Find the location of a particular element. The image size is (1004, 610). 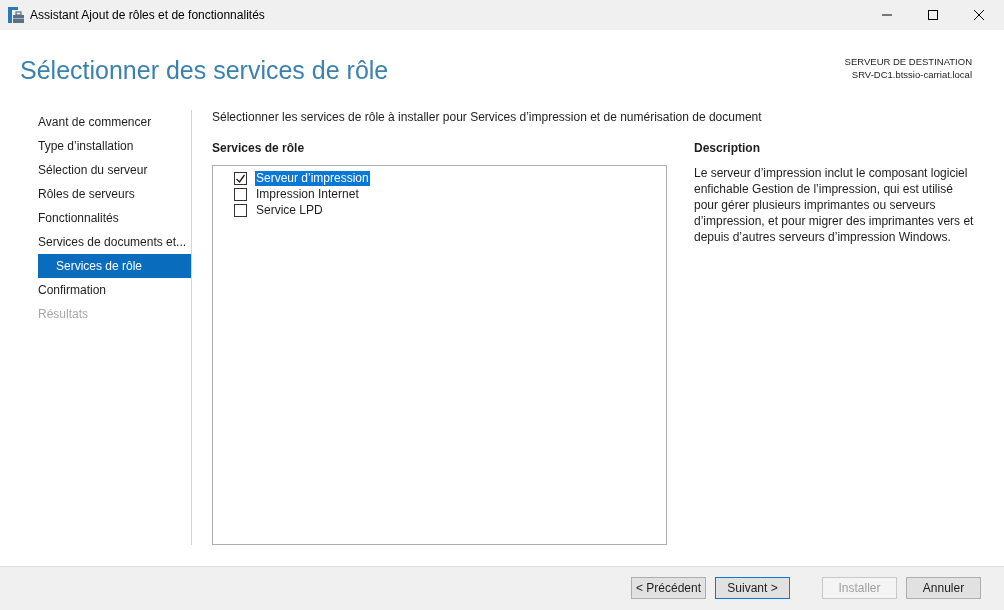

destination-server: SRV-DC1.btssio-carriat.local is located at coordinates (911, 74).